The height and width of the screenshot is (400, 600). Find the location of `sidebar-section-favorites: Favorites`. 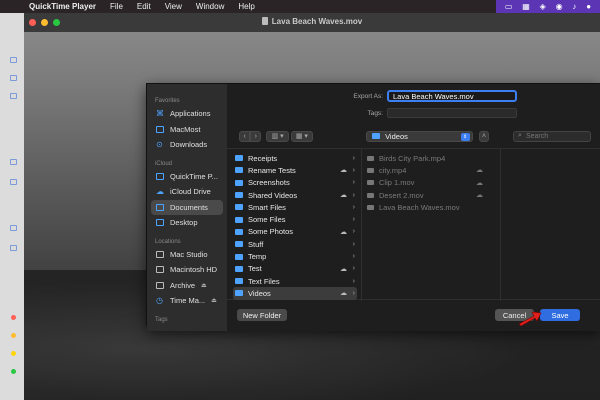

sidebar-section-favorites: Favorites is located at coordinates (167, 101).